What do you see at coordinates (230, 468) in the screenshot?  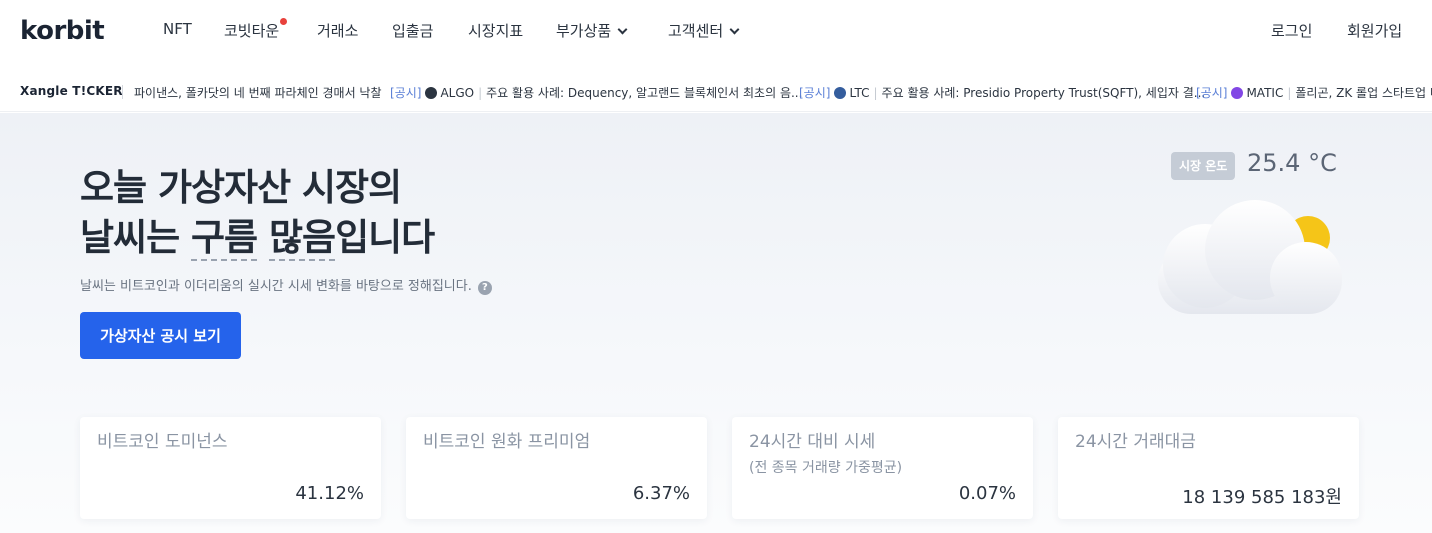 I see `btc-dominance-card: 비트코인 도미넌스 41.12%` at bounding box center [230, 468].